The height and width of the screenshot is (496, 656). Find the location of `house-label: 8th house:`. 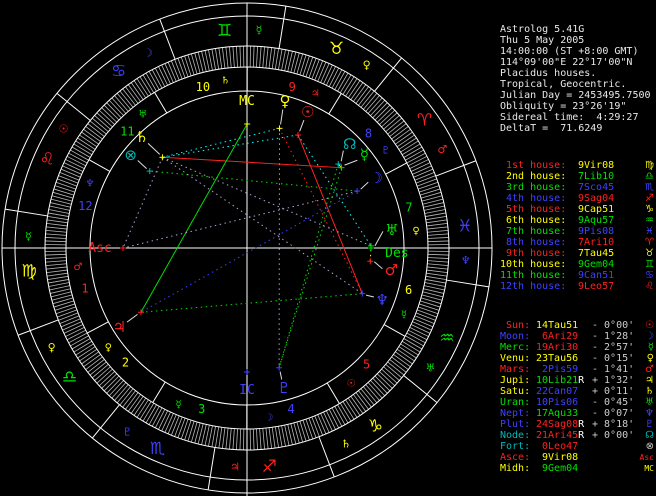

house-label: 8th house: is located at coordinates (533, 242).